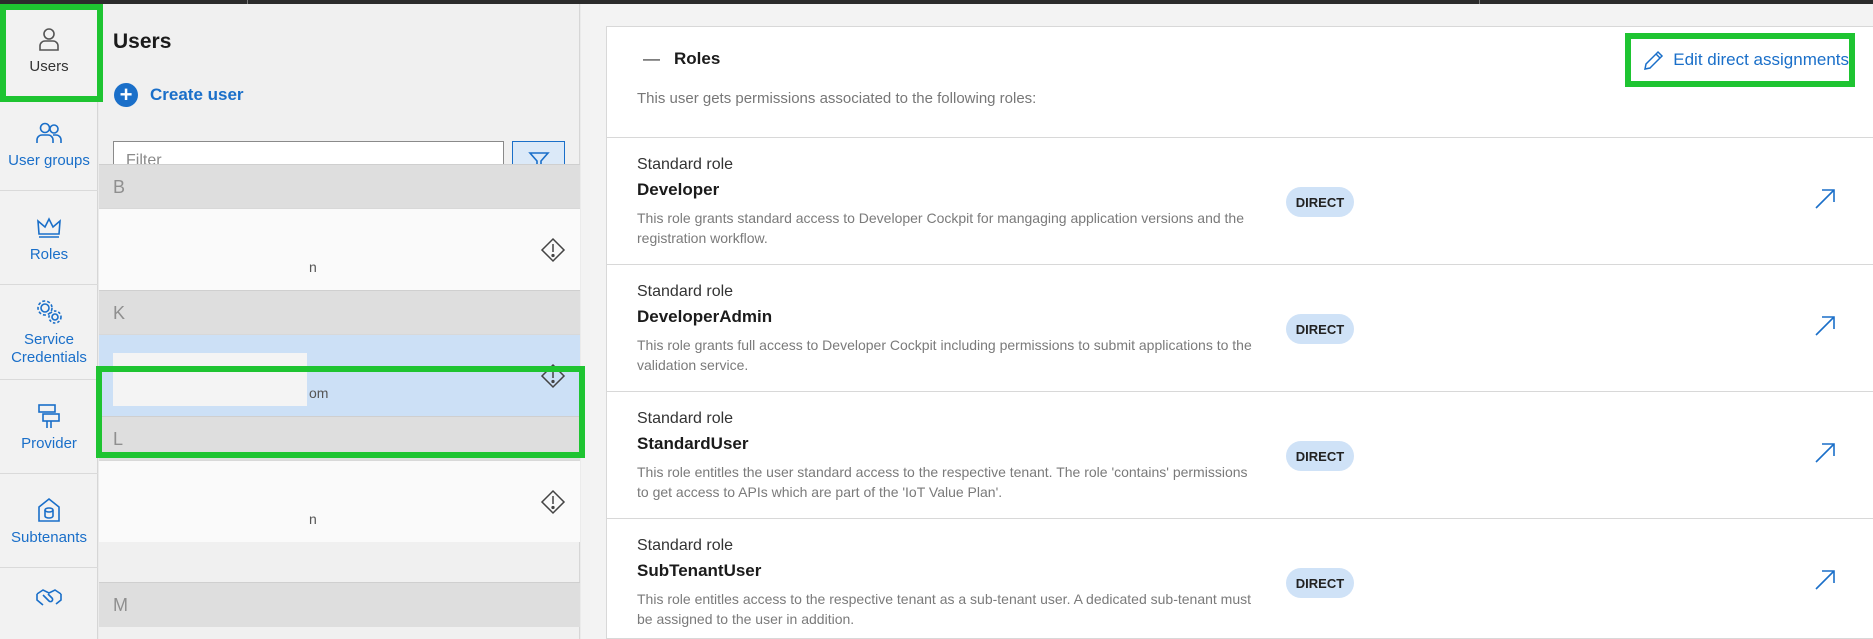 The image size is (1873, 639). What do you see at coordinates (126, 95) in the screenshot?
I see `plus-icon: +` at bounding box center [126, 95].